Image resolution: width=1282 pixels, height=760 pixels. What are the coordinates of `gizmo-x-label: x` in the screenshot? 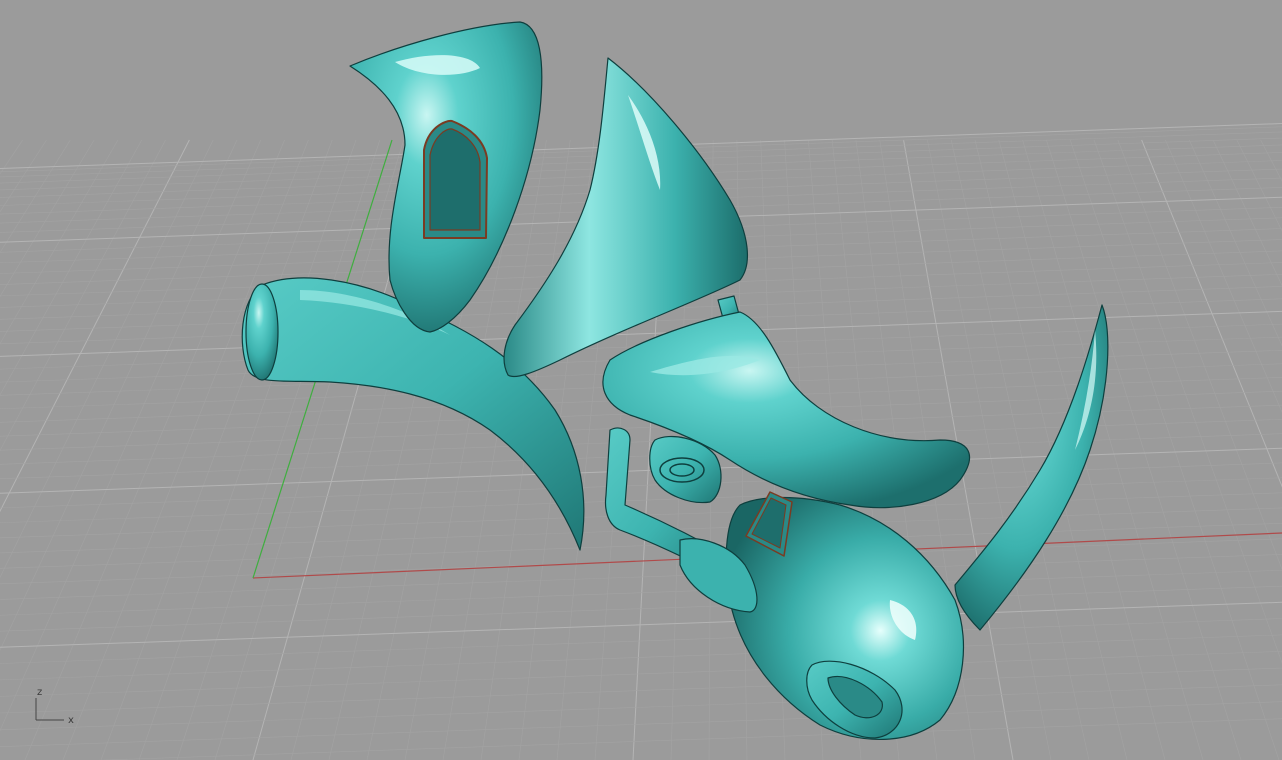 It's located at (71, 720).